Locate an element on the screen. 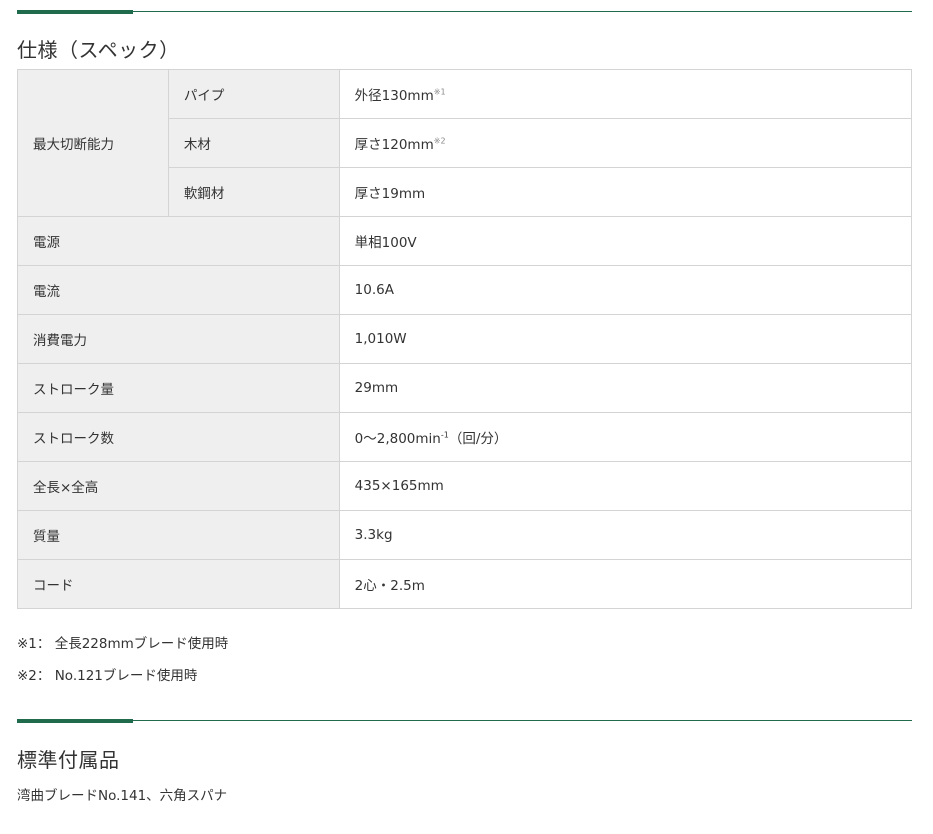 The width and height of the screenshot is (933, 834). footnote-mark: ※1 is located at coordinates (439, 92).